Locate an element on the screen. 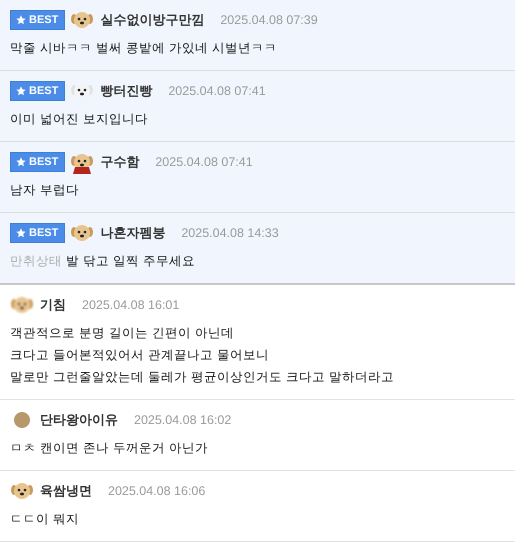  comment-text: 발 닦고 일찍 주무세요 is located at coordinates (129, 260).